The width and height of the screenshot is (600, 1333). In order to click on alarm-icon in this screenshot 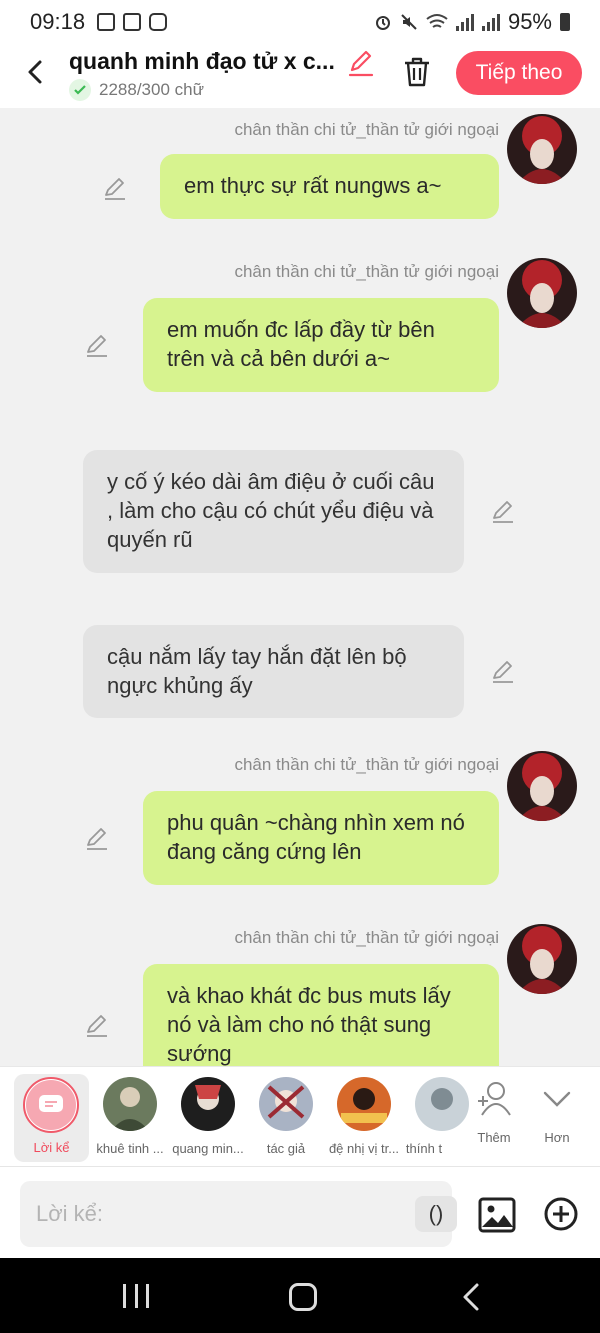, I will do `click(382, 23)`.